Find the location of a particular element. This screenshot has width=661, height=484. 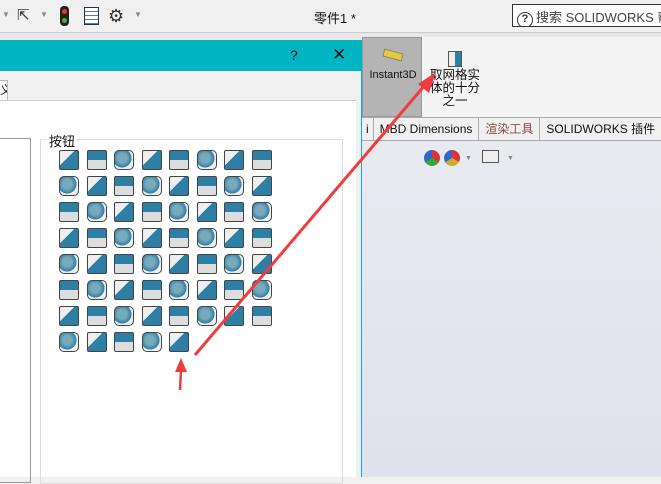

help-search-input: ?搜索 SOLIDWORKS 帮助 is located at coordinates (586, 15).